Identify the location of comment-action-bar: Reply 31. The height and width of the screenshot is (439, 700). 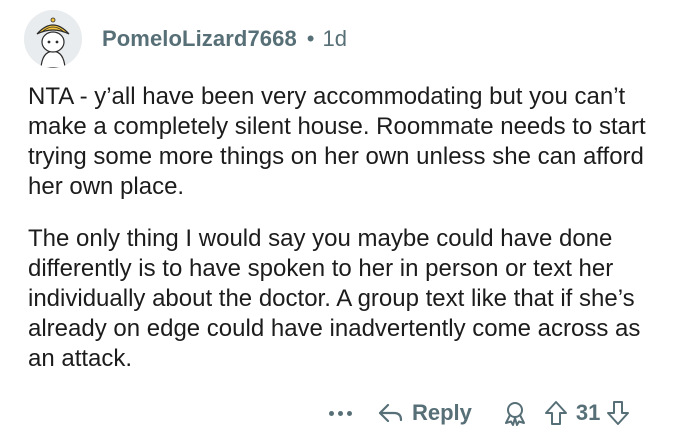
(505, 413).